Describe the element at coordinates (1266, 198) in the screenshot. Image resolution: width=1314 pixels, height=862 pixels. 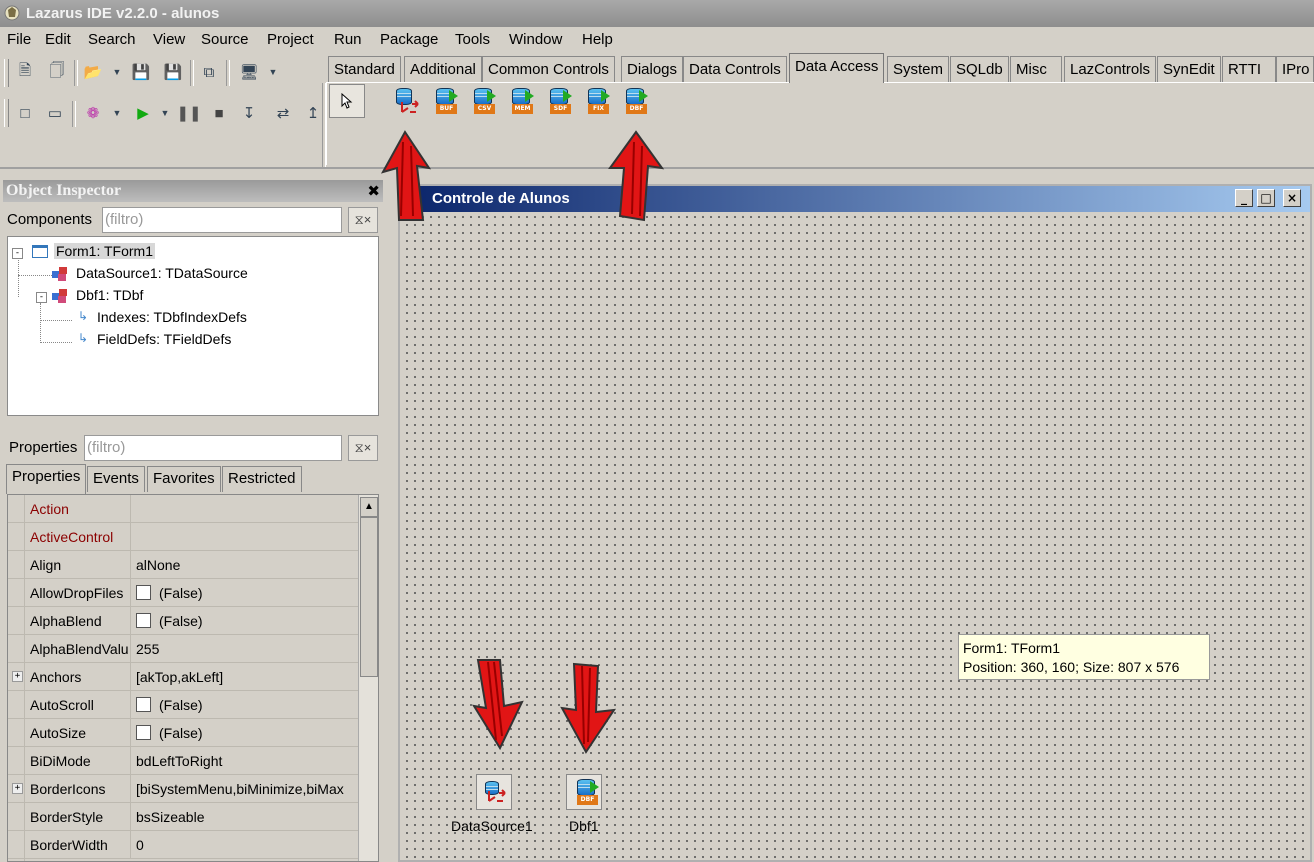
I see `maximize-icon: □` at that location.